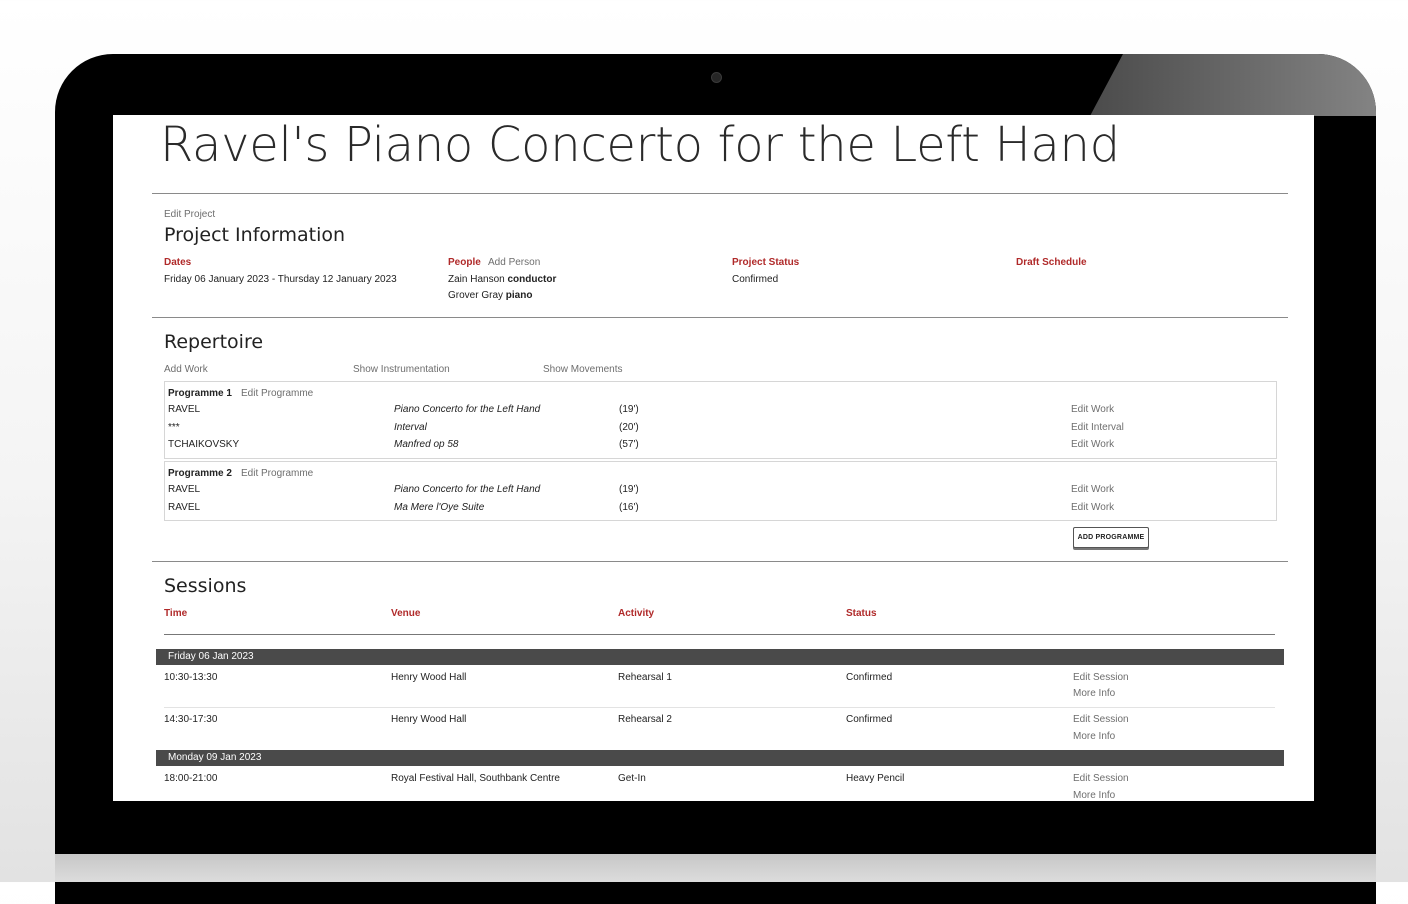 The width and height of the screenshot is (1408, 904). Describe the element at coordinates (875, 778) in the screenshot. I see `session-status: Heavy Pencil` at that location.